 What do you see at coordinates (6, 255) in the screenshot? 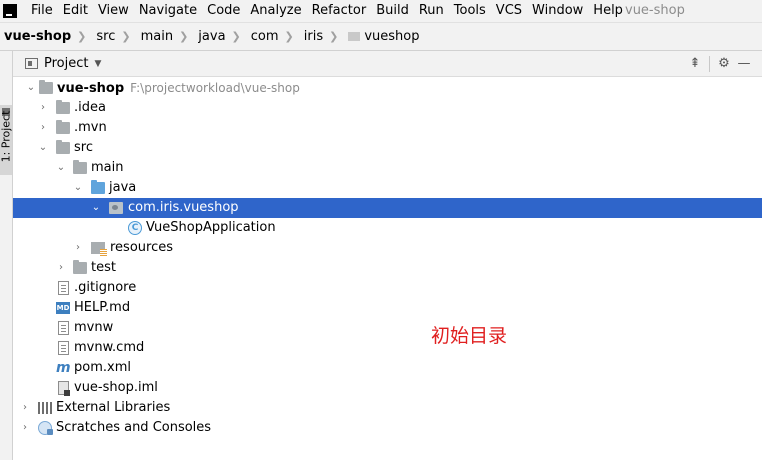
I see `left-tool-strip: 1: Project` at bounding box center [6, 255].